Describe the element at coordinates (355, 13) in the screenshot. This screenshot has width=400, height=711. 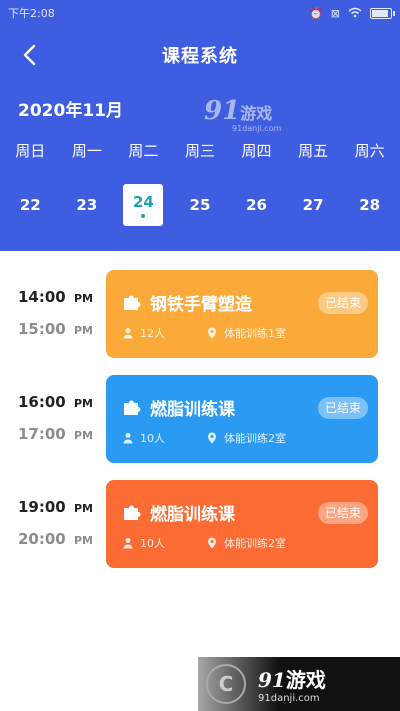
I see `wifi-icon` at that location.